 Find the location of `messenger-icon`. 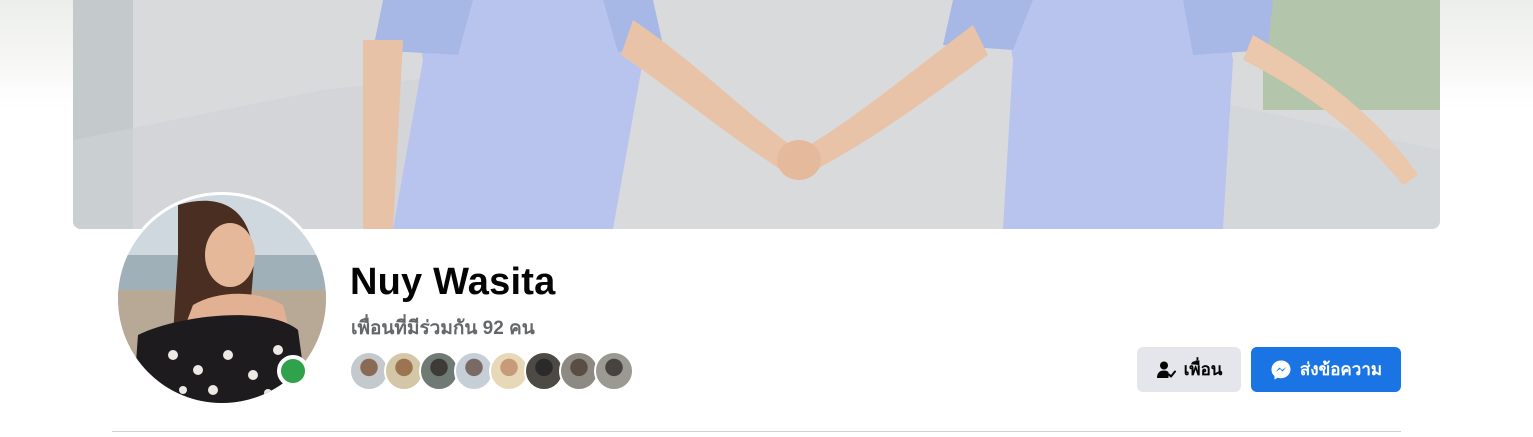

messenger-icon is located at coordinates (1281, 370).